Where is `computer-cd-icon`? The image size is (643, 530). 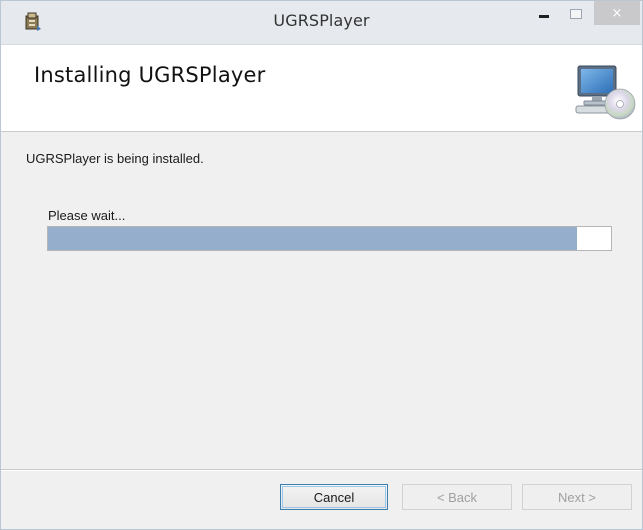
computer-cd-icon is located at coordinates (606, 92).